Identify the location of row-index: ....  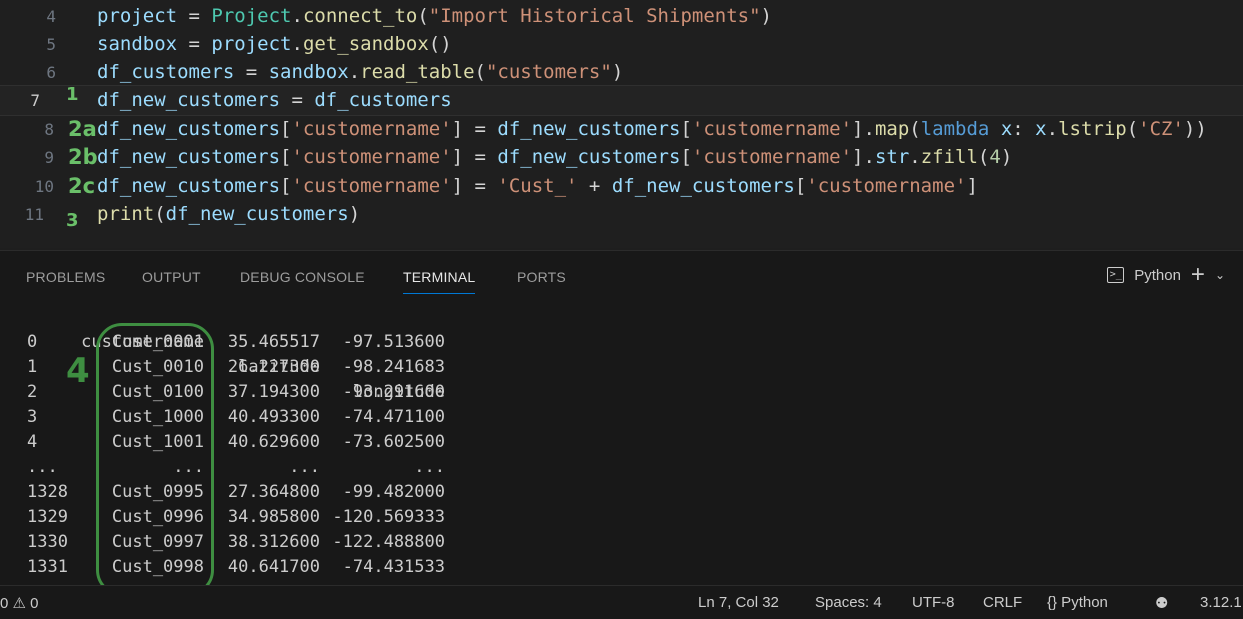
(42, 467).